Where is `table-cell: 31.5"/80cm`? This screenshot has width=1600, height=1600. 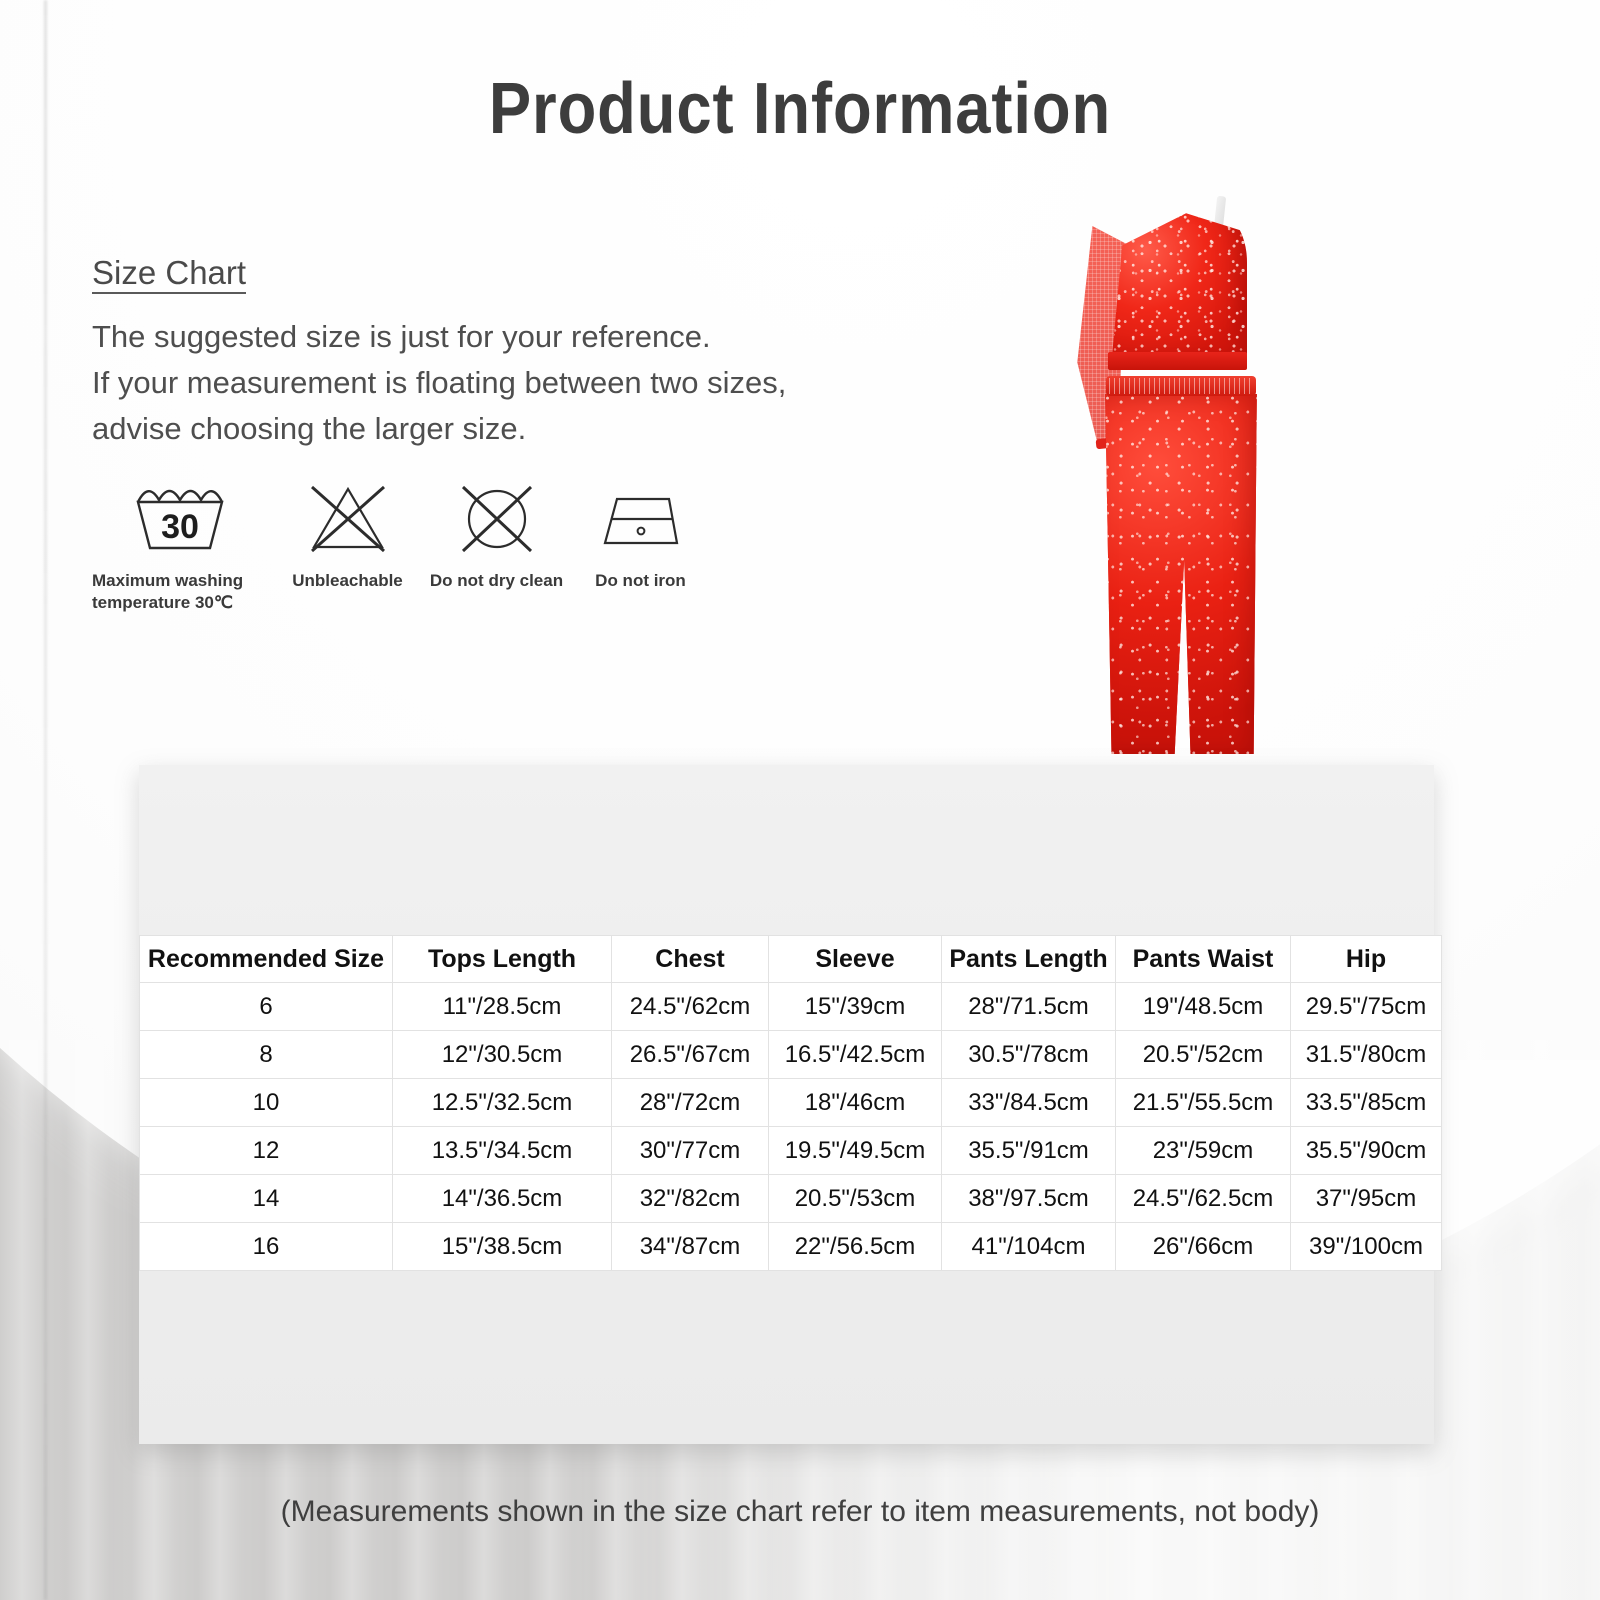 table-cell: 31.5"/80cm is located at coordinates (1366, 1054).